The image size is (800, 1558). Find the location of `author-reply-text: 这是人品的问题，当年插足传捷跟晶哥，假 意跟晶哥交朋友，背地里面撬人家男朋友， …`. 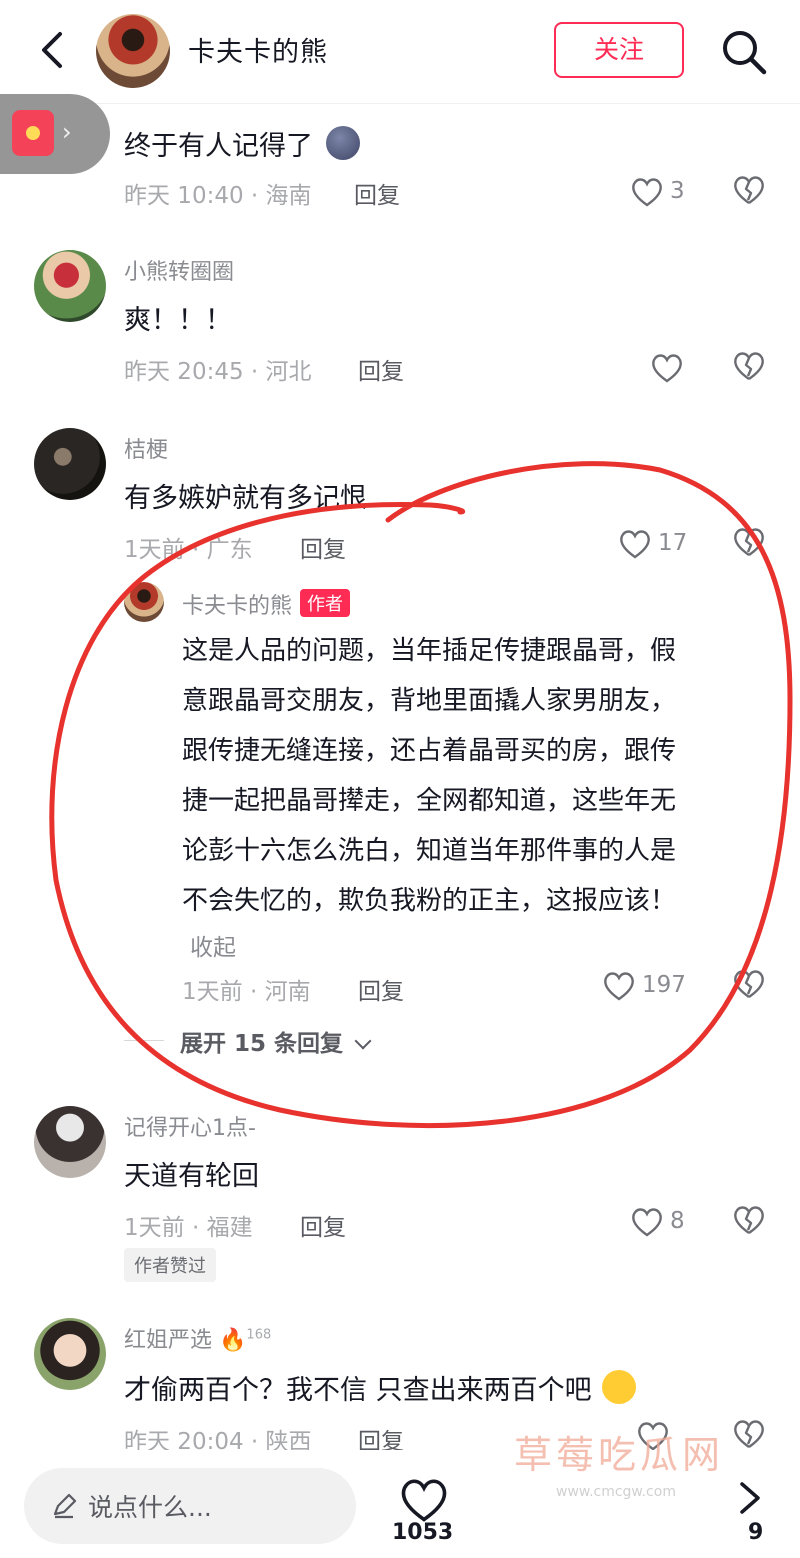

author-reply-text: 这是人品的问题，当年插足传捷跟晶哥，假 意跟晶哥交朋友，背地里面撬人家男朋友， … is located at coordinates (472, 776).